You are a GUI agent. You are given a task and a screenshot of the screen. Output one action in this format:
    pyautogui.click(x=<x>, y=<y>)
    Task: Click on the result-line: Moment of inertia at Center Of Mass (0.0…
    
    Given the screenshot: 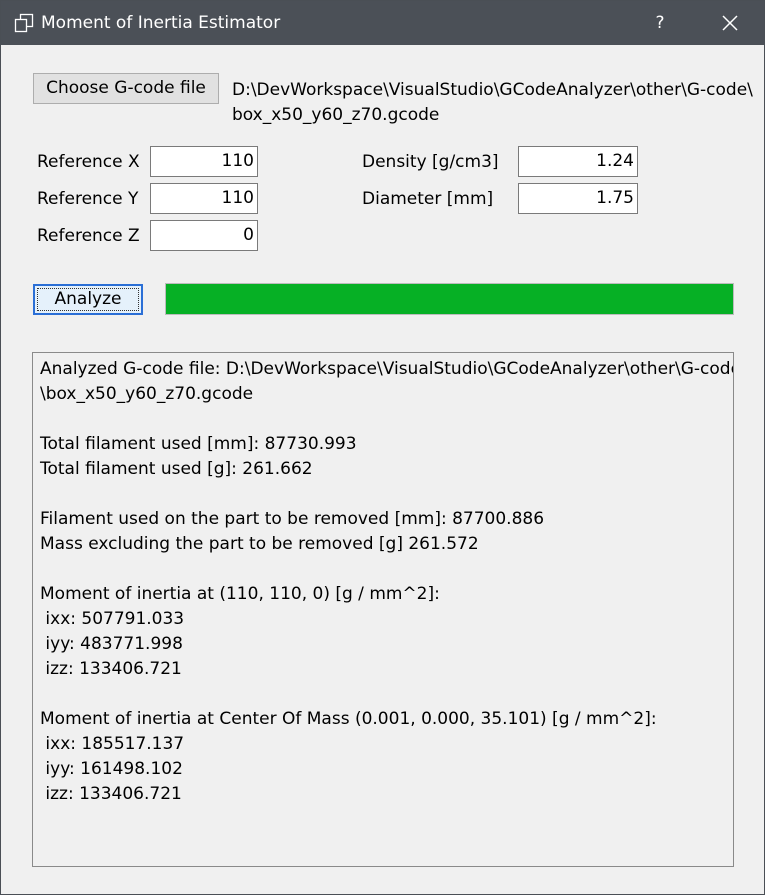 What is the action you would take?
    pyautogui.click(x=348, y=719)
    